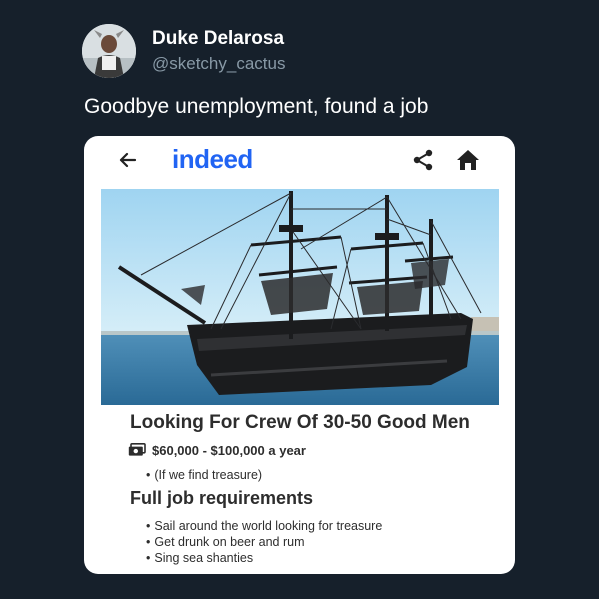 Image resolution: width=599 pixels, height=599 pixels. I want to click on indeed-logo: indeed, so click(212, 159).